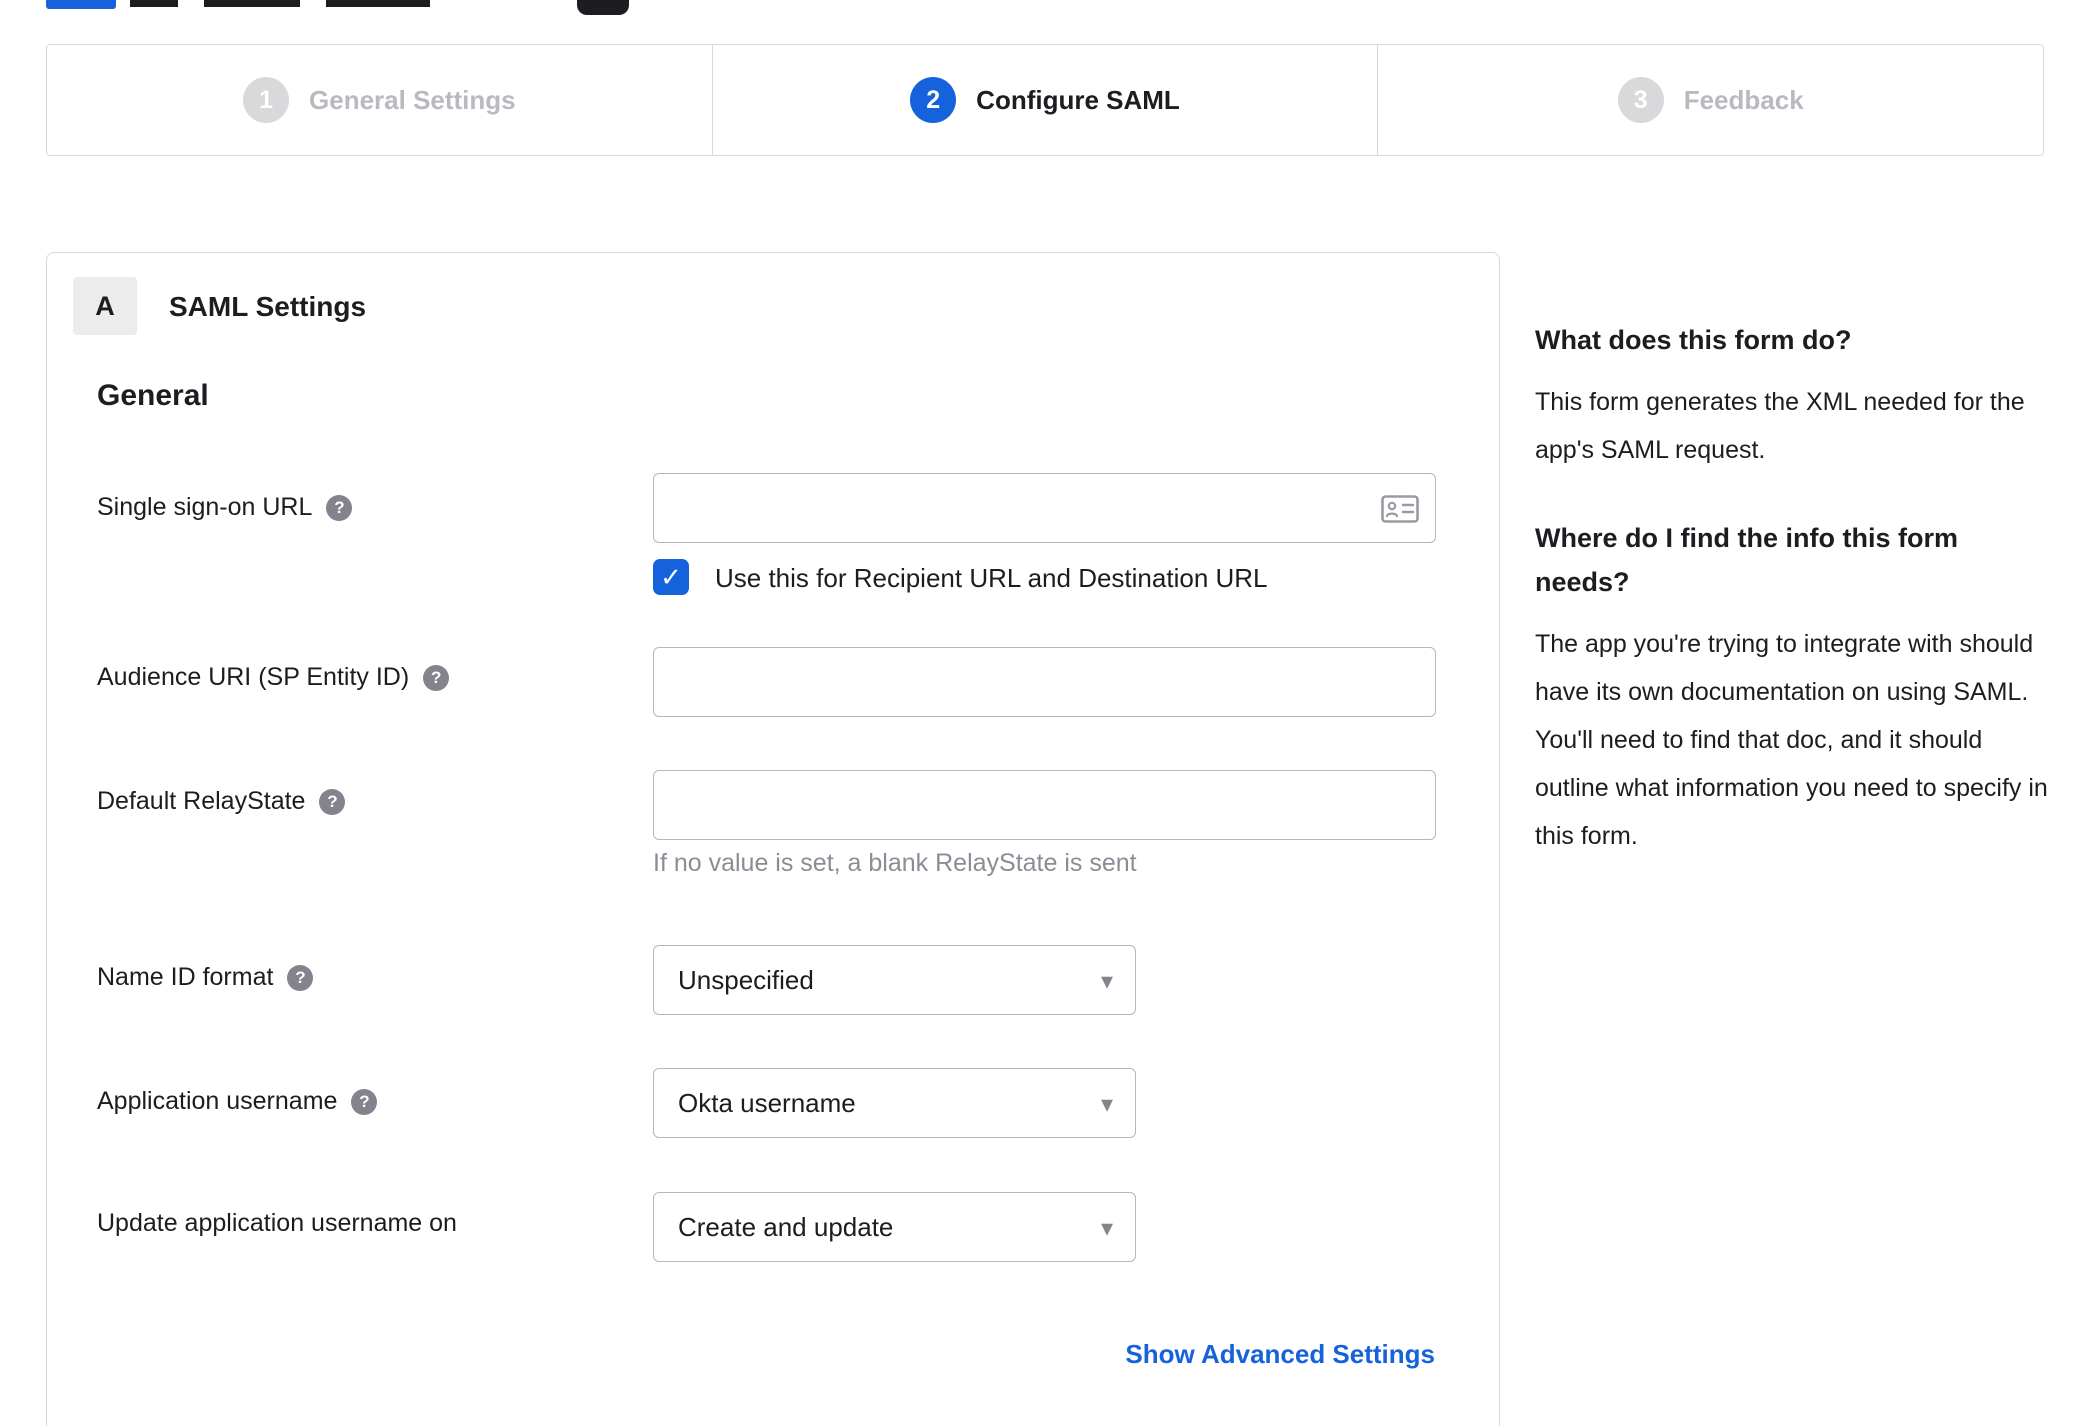 Image resolution: width=2092 pixels, height=1426 pixels. I want to click on update-application-username-select: Create and update ▾, so click(894, 1227).